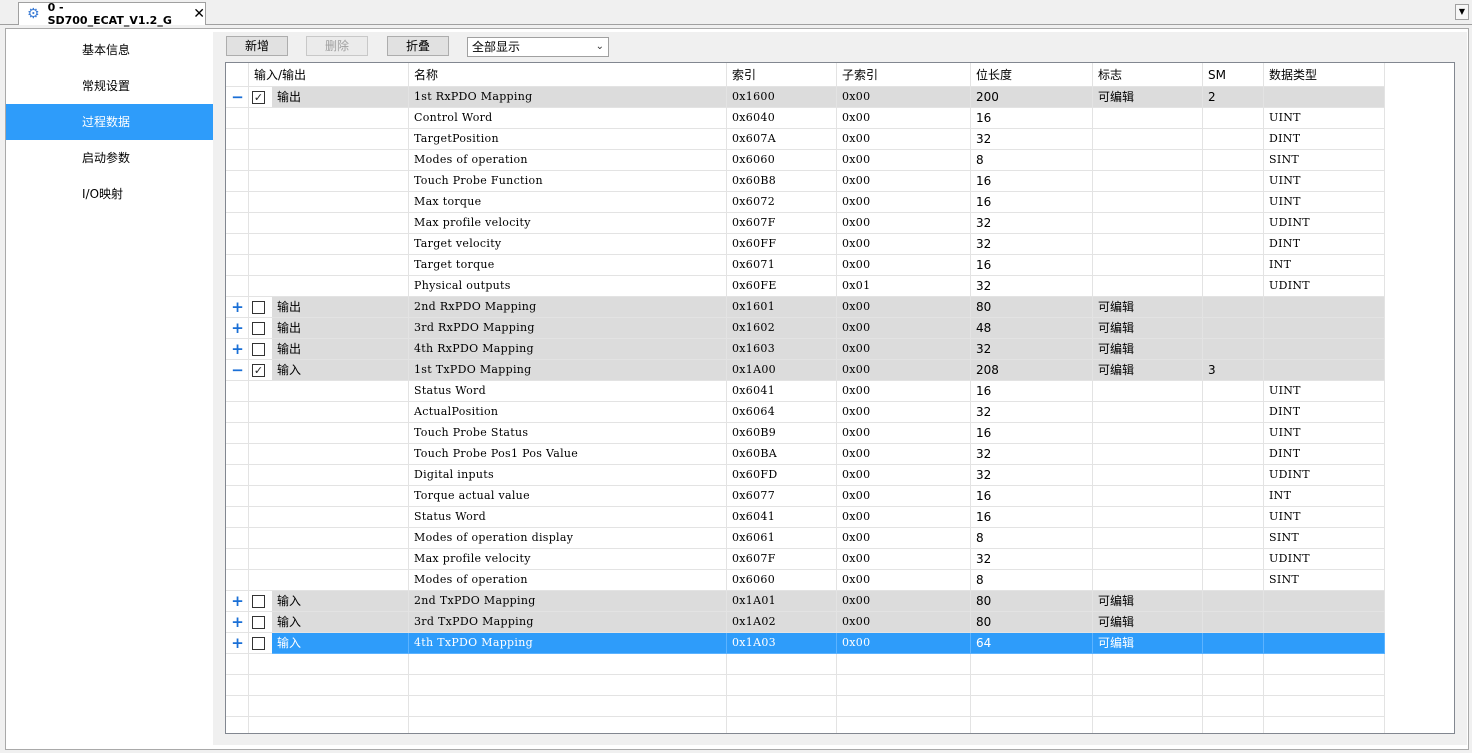 The width and height of the screenshot is (1472, 753). What do you see at coordinates (568, 580) in the screenshot?
I see `cell-name: Modes of operation` at bounding box center [568, 580].